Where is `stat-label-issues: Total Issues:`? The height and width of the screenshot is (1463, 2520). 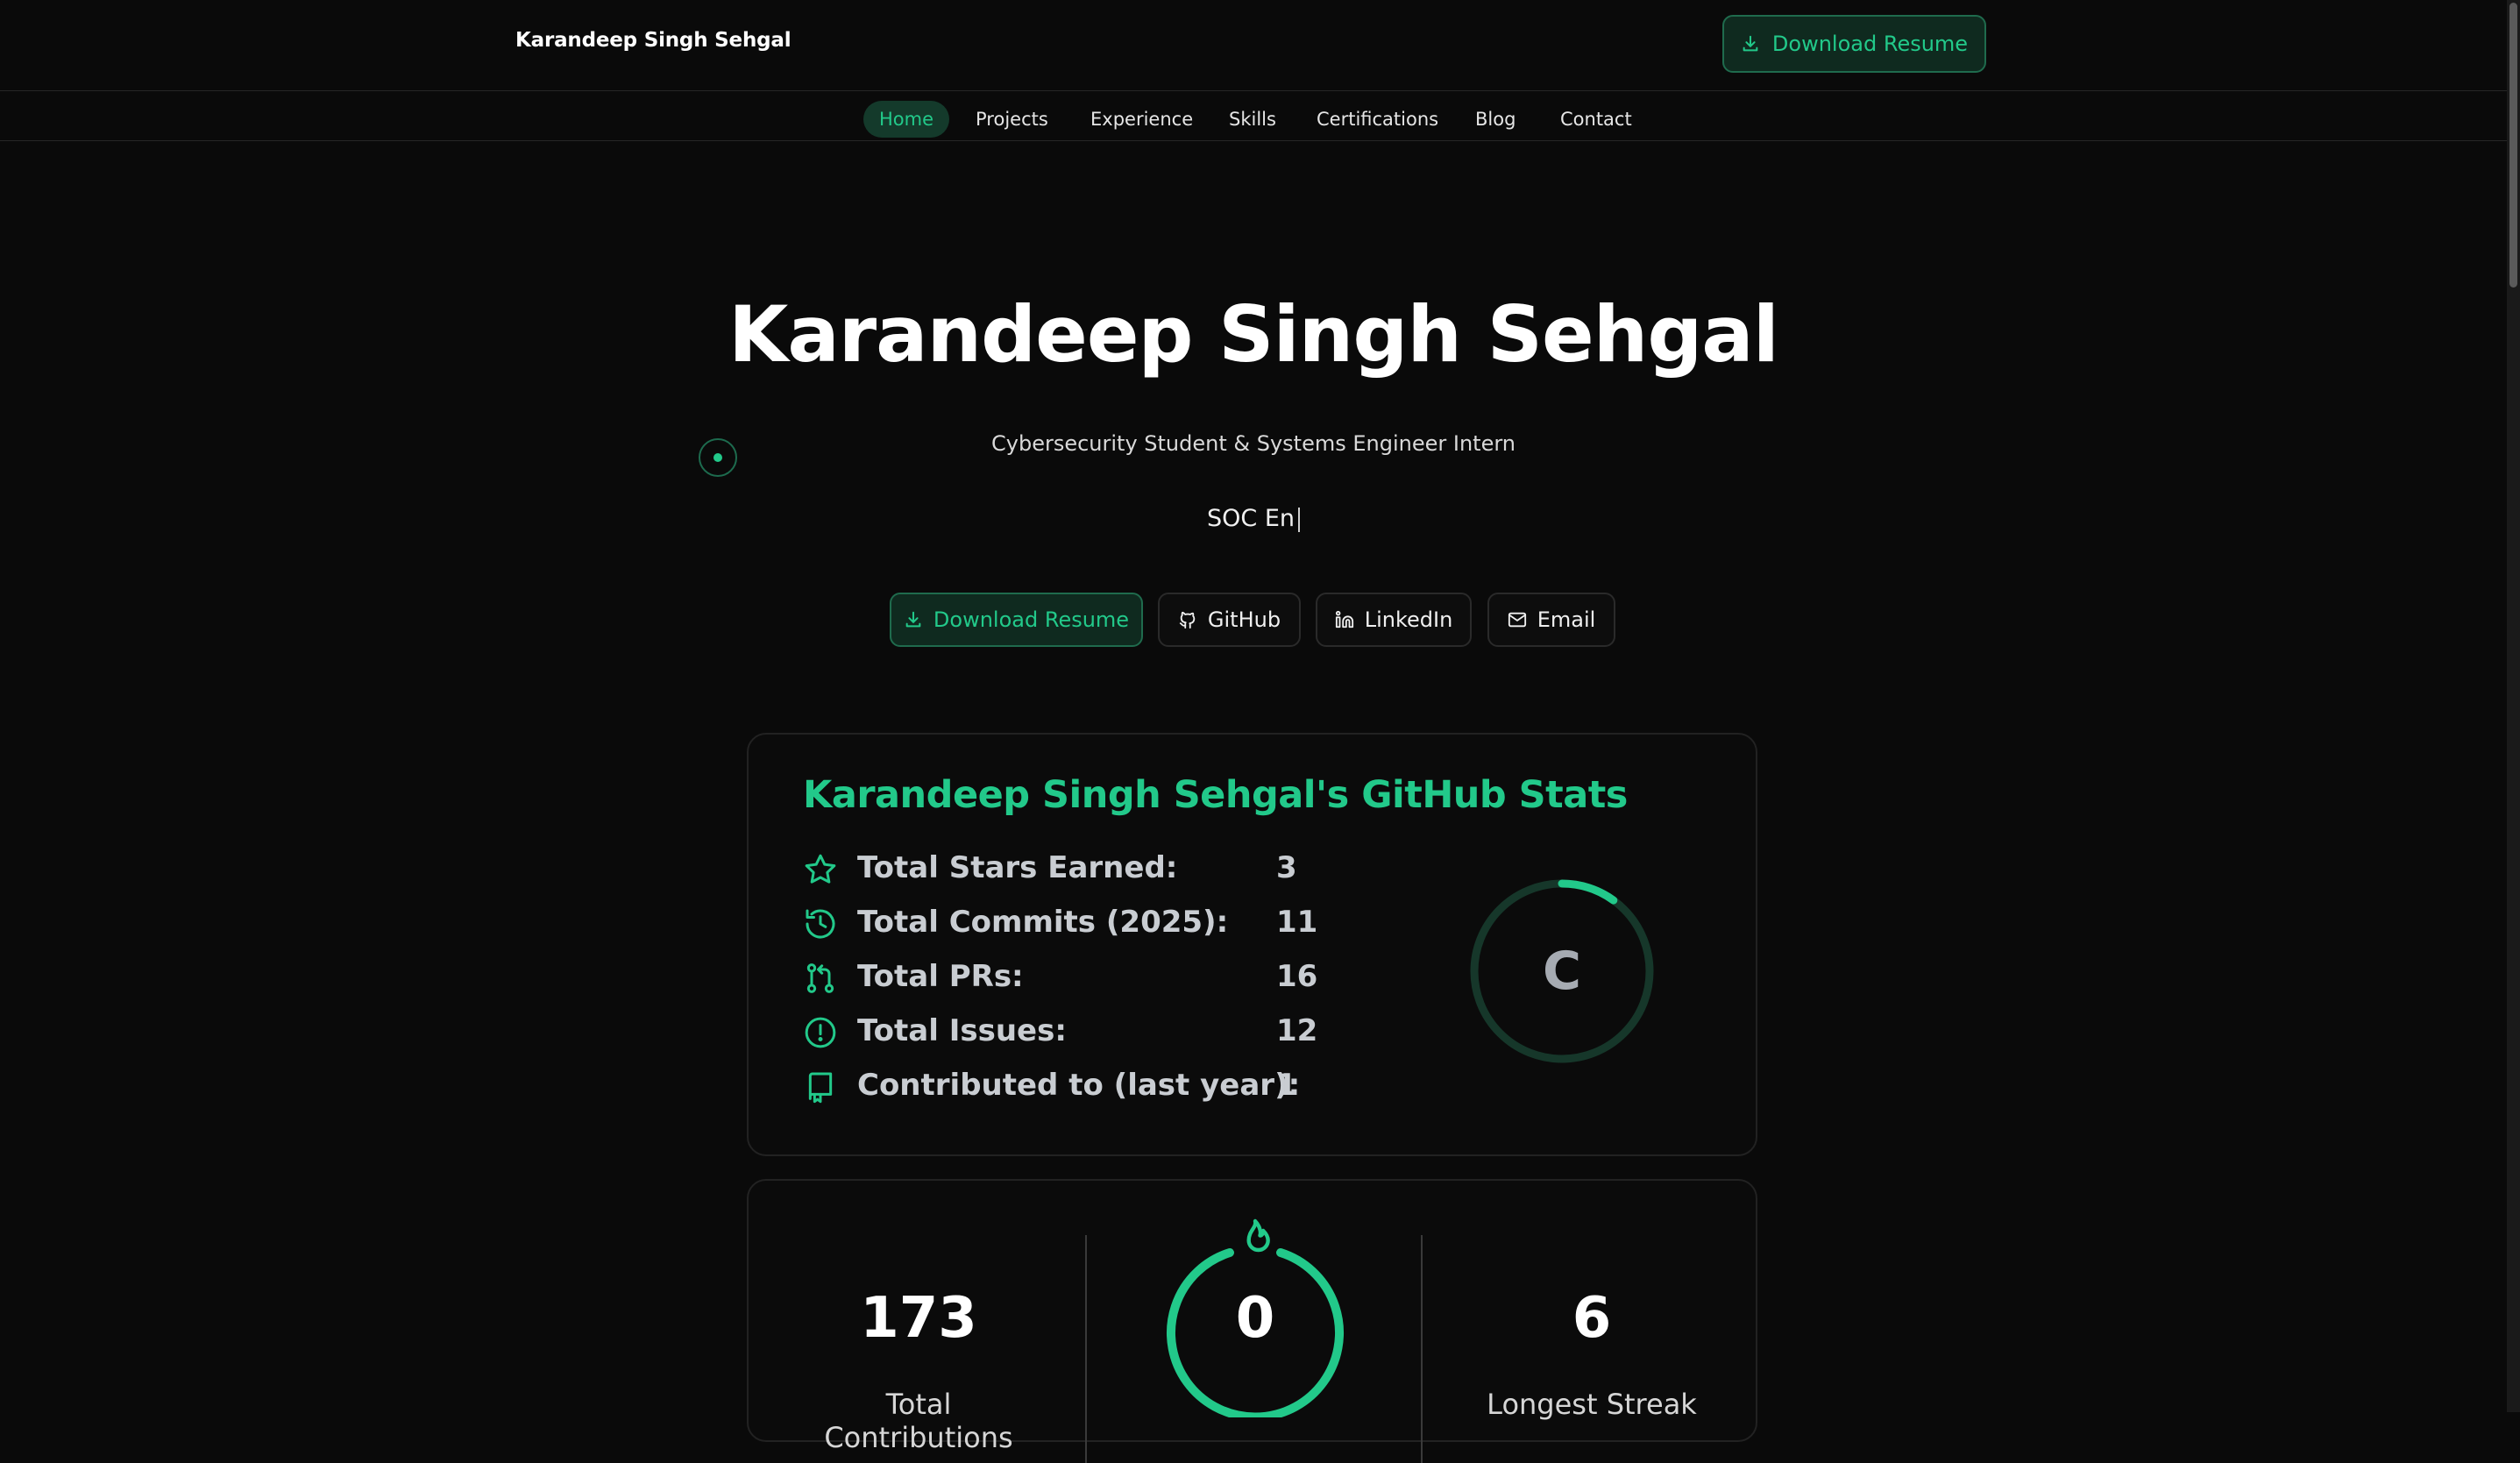 stat-label-issues: Total Issues: is located at coordinates (962, 1030).